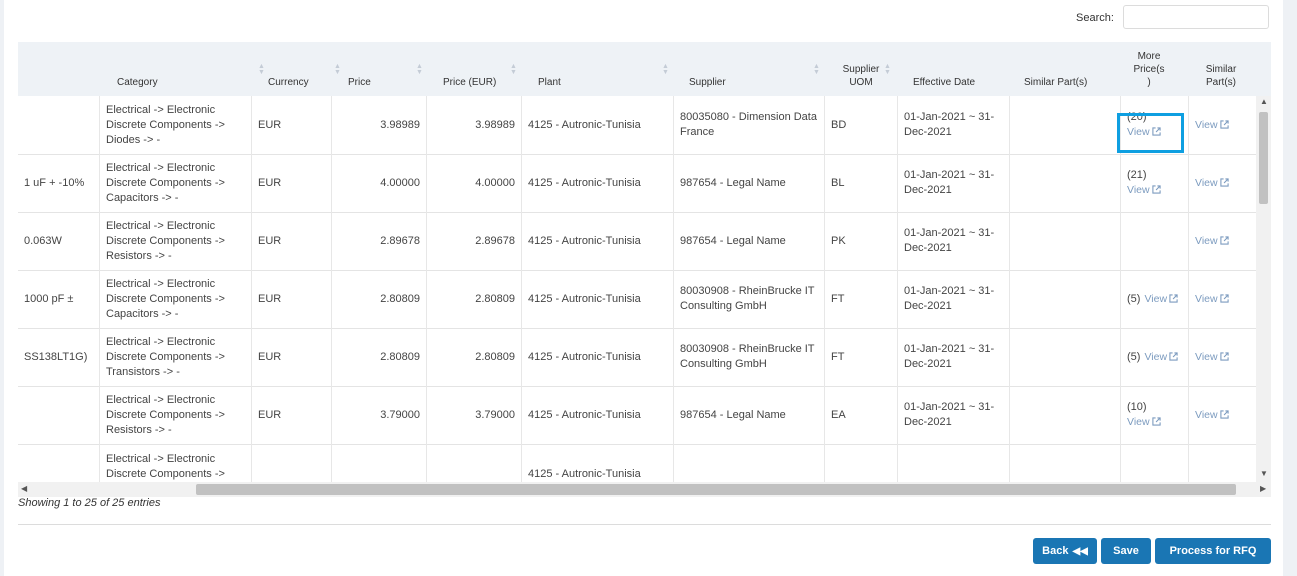 This screenshot has width=1297, height=576. What do you see at coordinates (379, 299) in the screenshot?
I see `price-cell: 2.80809` at bounding box center [379, 299].